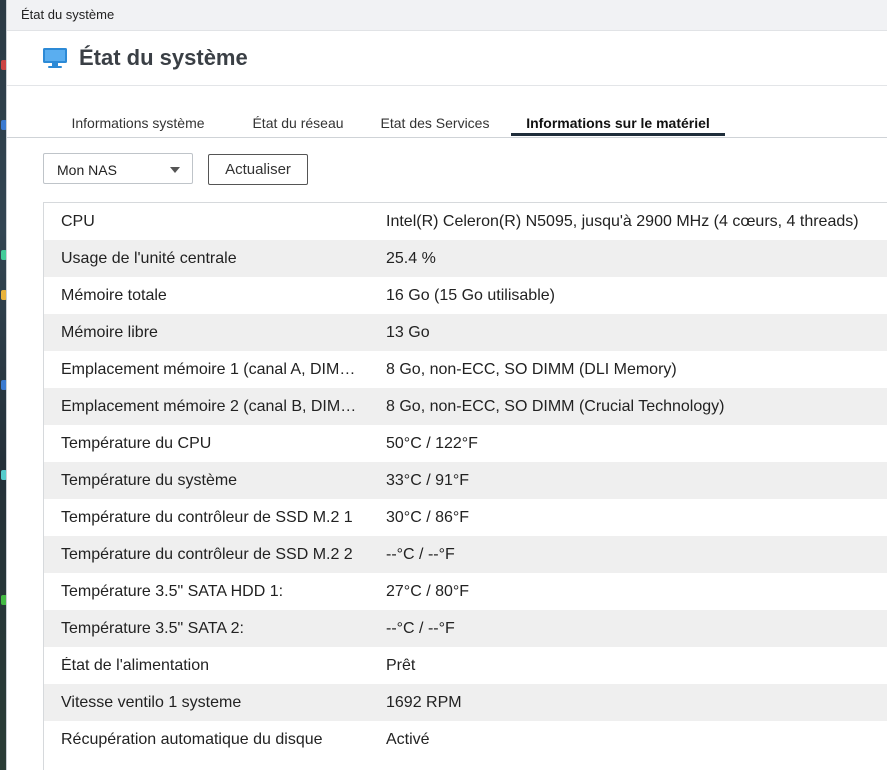 The height and width of the screenshot is (770, 887). I want to click on device-select-value: Mon NAS, so click(87, 170).